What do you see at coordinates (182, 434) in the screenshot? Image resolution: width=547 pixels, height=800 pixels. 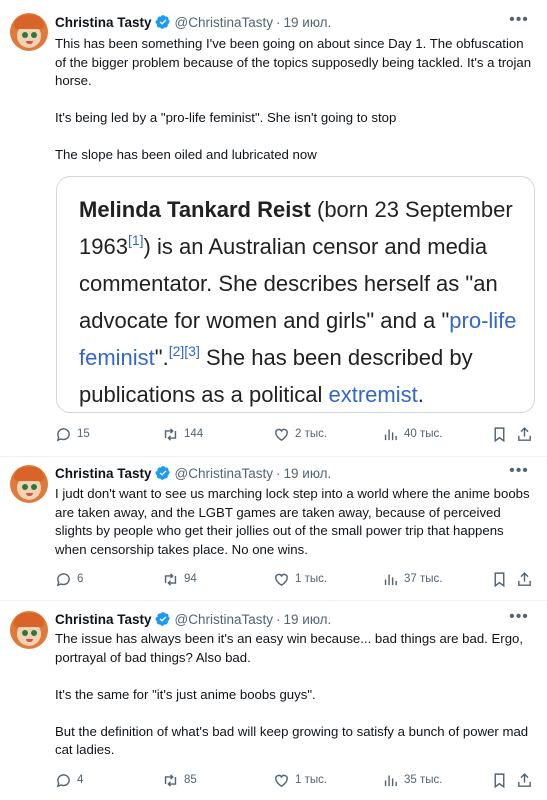 I see `retweet-button: 144` at bounding box center [182, 434].